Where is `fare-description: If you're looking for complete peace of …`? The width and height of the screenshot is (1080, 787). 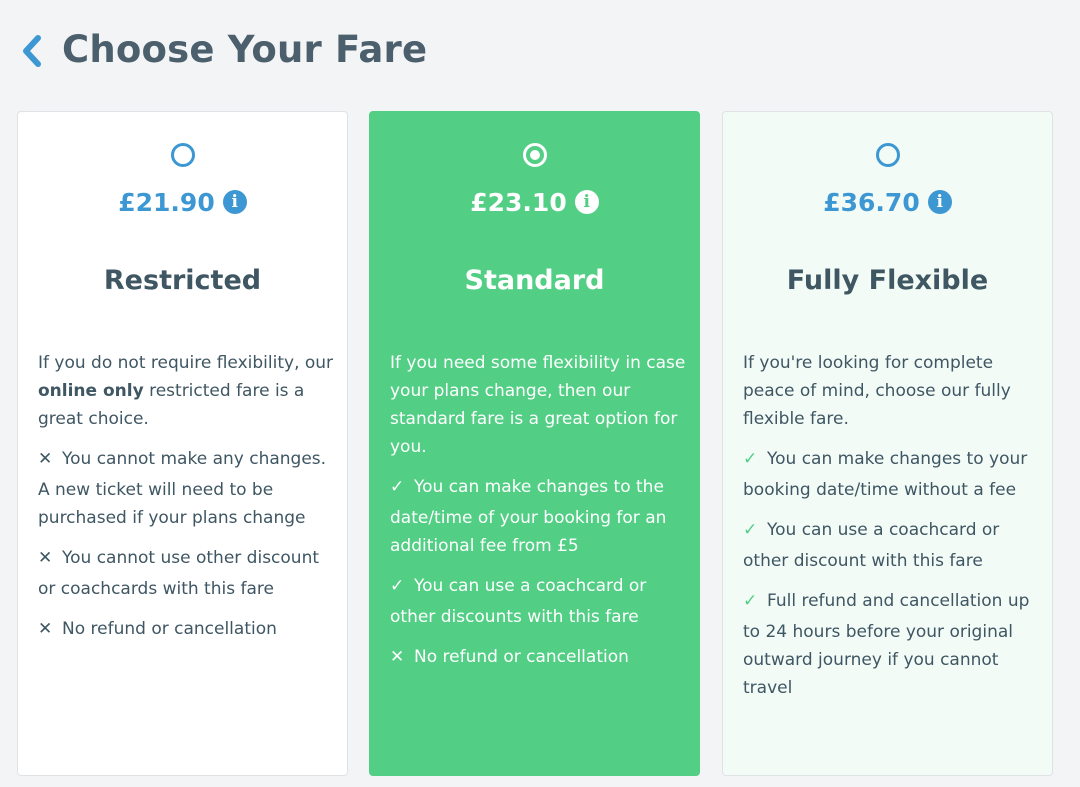 fare-description: If you're looking for complete peace of … is located at coordinates (877, 391).